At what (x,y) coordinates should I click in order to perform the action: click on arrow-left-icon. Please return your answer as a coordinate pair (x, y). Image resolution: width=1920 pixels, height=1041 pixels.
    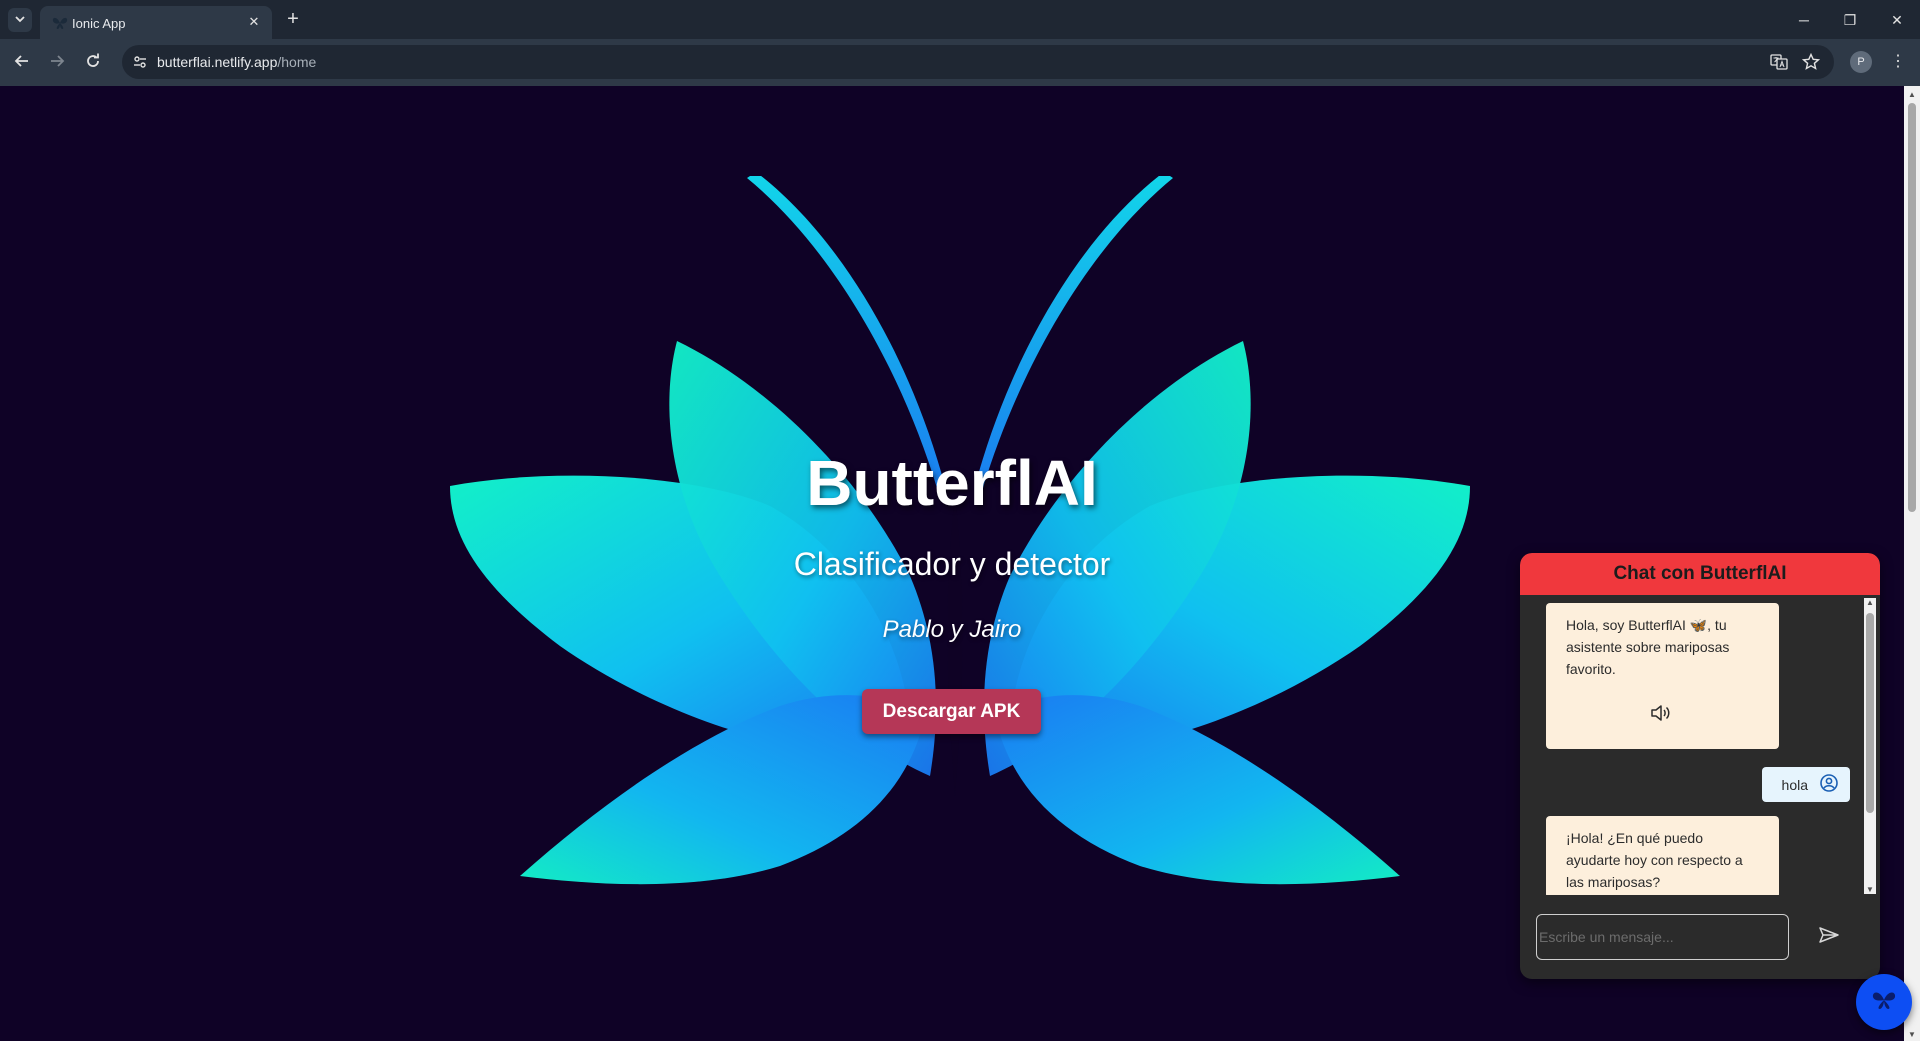
    Looking at the image, I should click on (22, 63).